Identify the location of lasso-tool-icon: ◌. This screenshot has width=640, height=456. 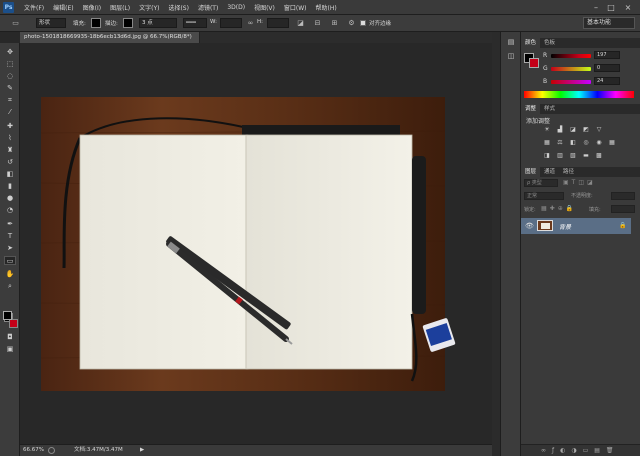
(10, 76).